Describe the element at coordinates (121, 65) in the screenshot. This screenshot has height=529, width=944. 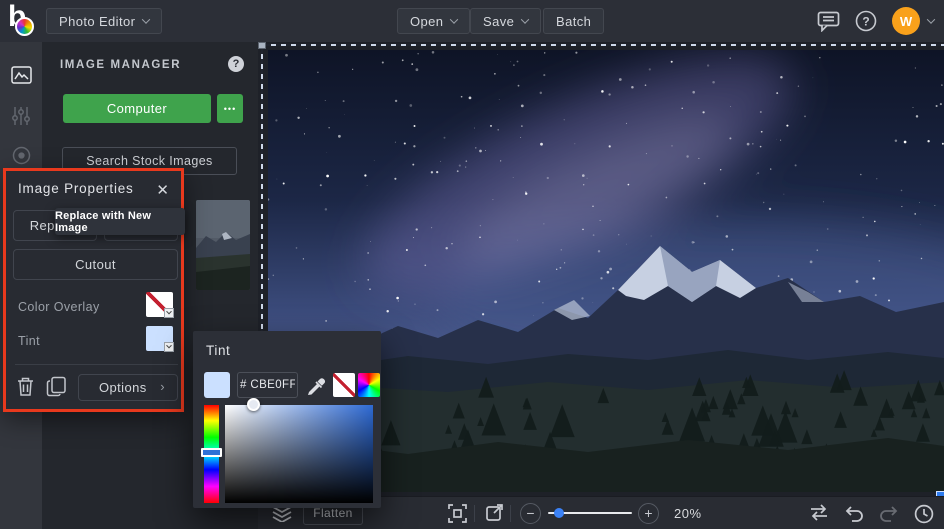
I see `panel-title: IMAGE MANAGER` at that location.